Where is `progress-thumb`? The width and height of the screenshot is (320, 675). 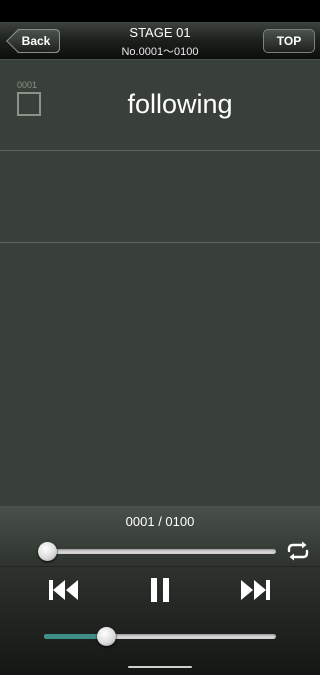
progress-thumb is located at coordinates (47, 551).